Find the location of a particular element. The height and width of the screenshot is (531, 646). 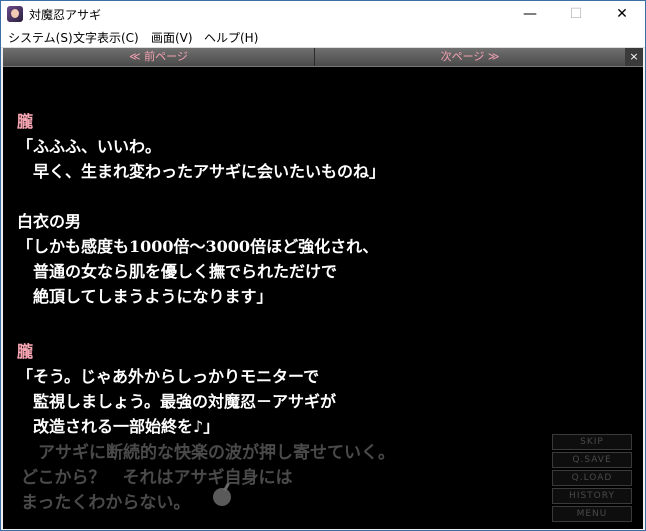

menu-screen: 画面(V) is located at coordinates (172, 37).